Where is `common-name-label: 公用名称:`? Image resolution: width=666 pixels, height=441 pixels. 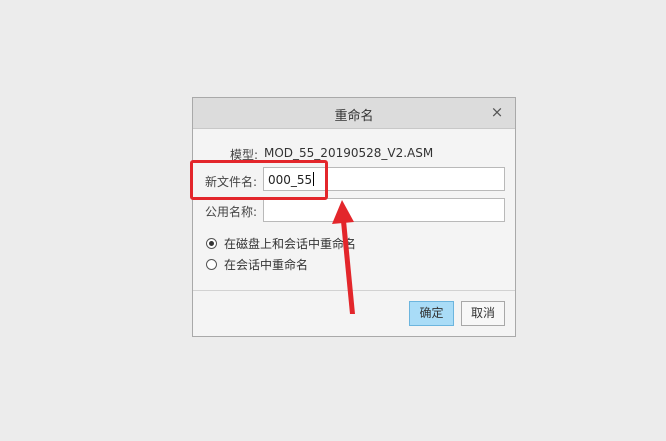 common-name-label: 公用名称: is located at coordinates (231, 212).